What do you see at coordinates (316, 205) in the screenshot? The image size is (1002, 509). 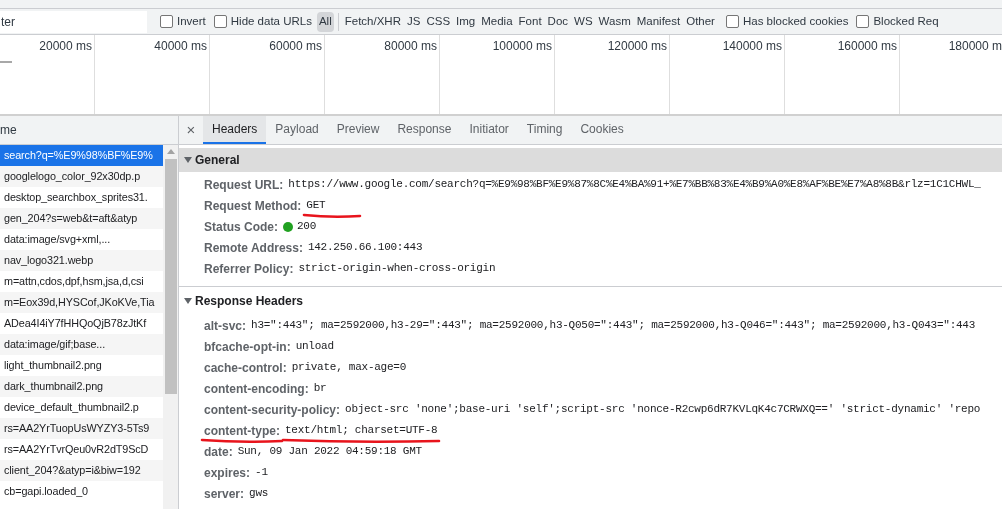 I see `header-value: GET` at bounding box center [316, 205].